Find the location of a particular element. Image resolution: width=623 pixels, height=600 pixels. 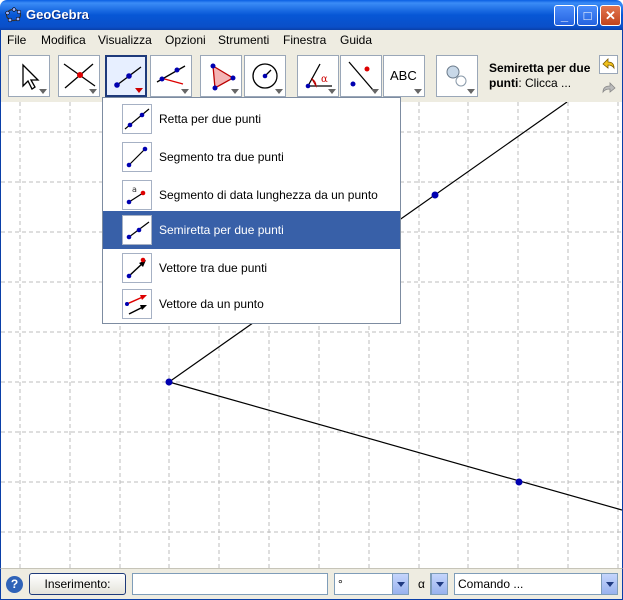

menu-file: File is located at coordinates (16, 40).